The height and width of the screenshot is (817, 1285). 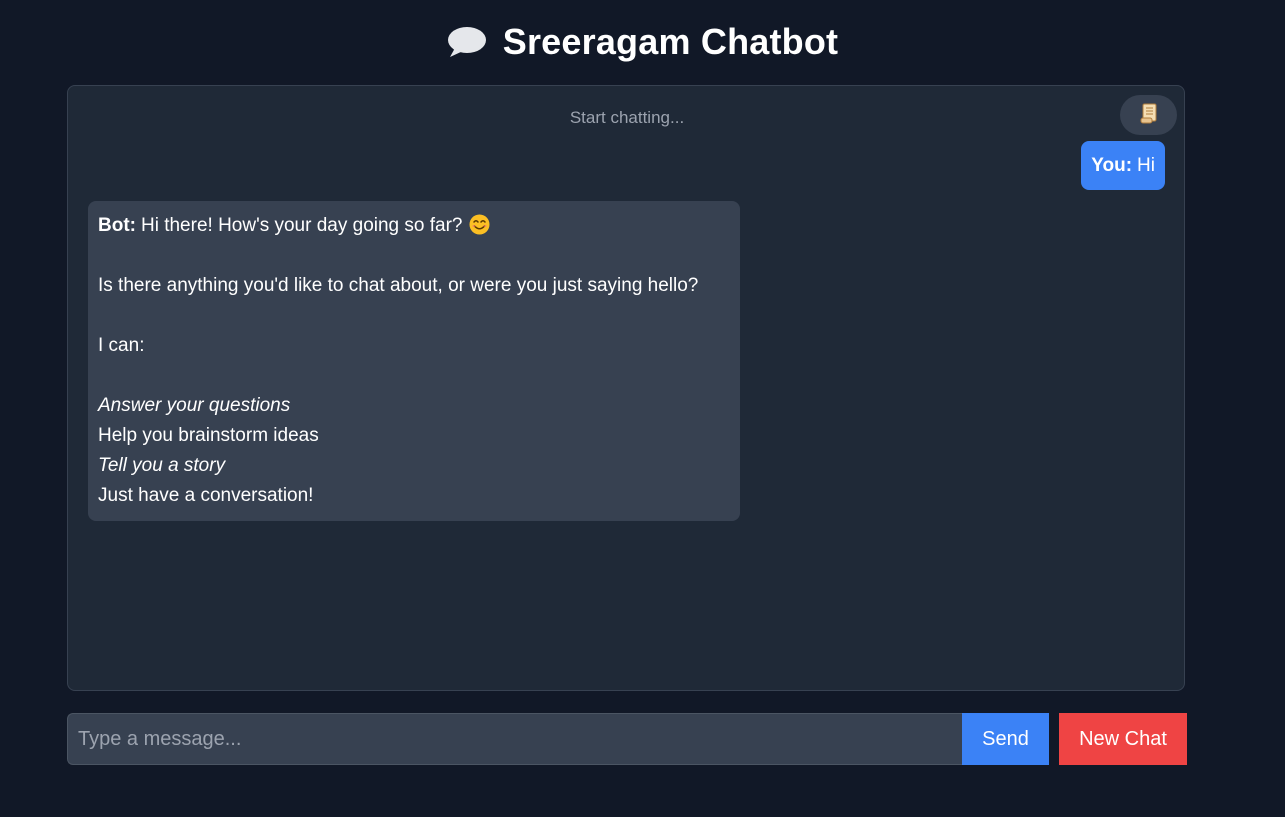 What do you see at coordinates (206, 495) in the screenshot?
I see `bot-list-item: Just have a conversation!` at bounding box center [206, 495].